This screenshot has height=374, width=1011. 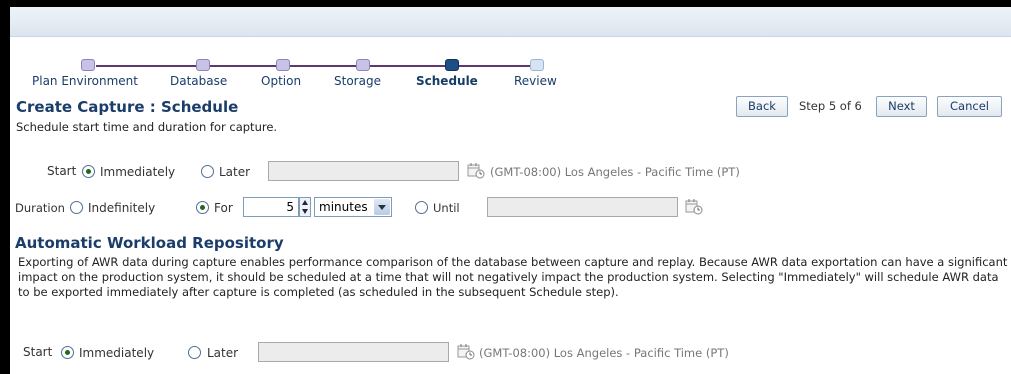 I want to click on train-step-schedule: Schedule, so click(x=447, y=81).